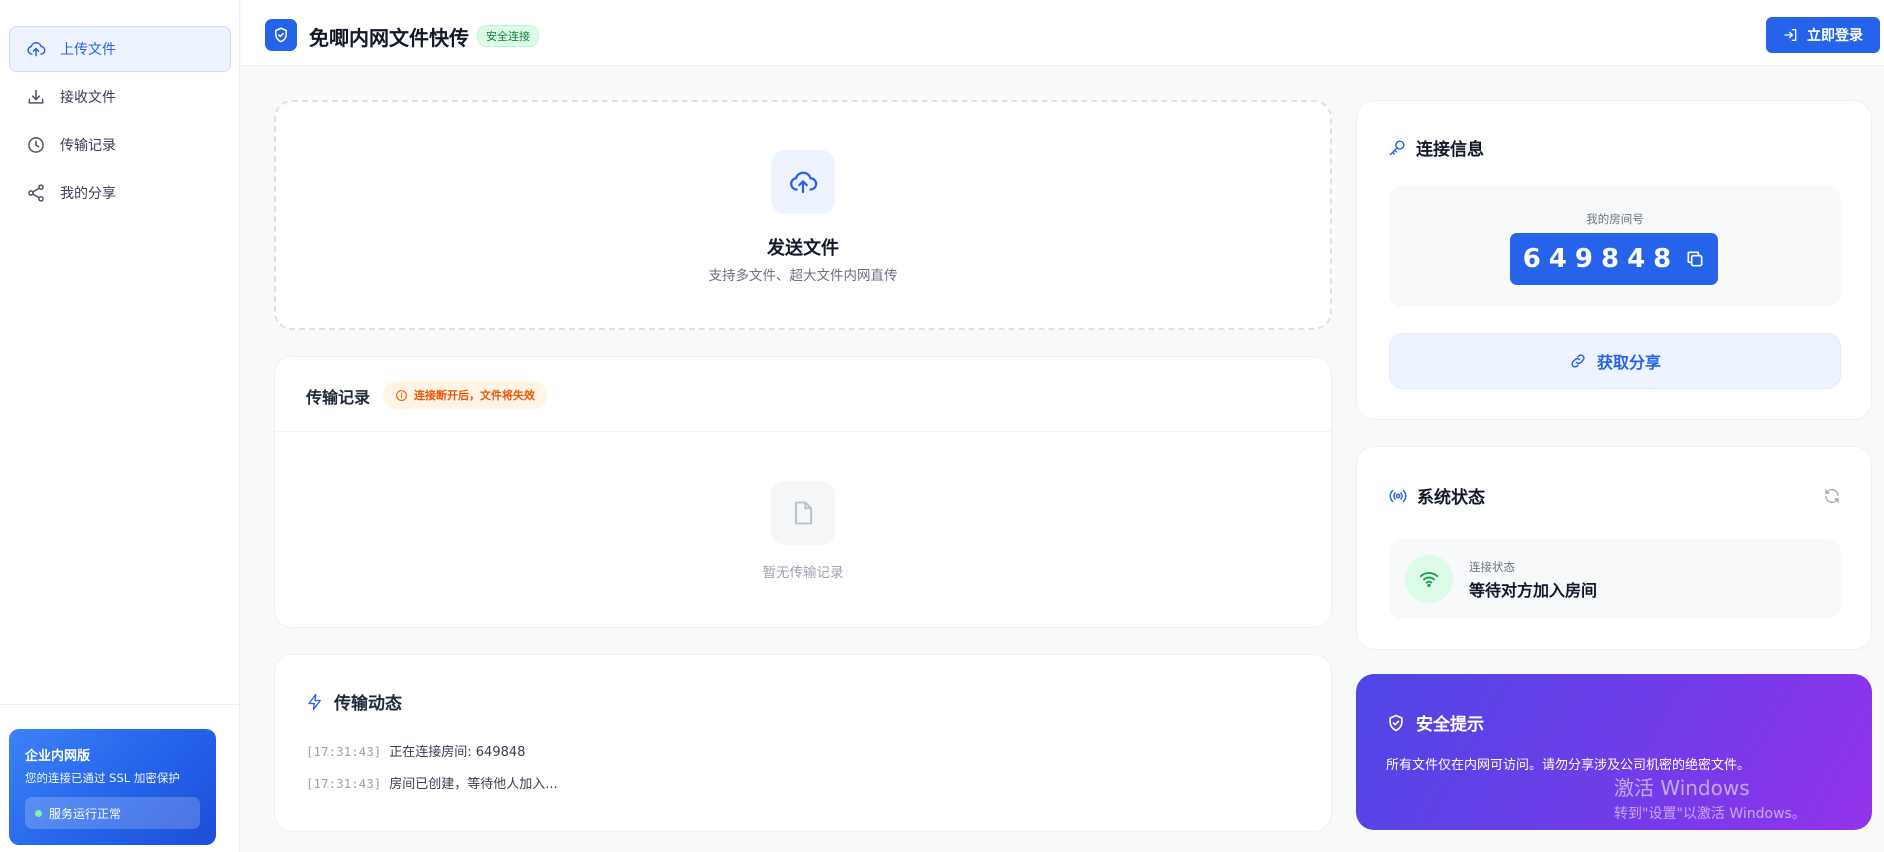 The height and width of the screenshot is (852, 1884). I want to click on activity-title: 传输动态, so click(354, 701).